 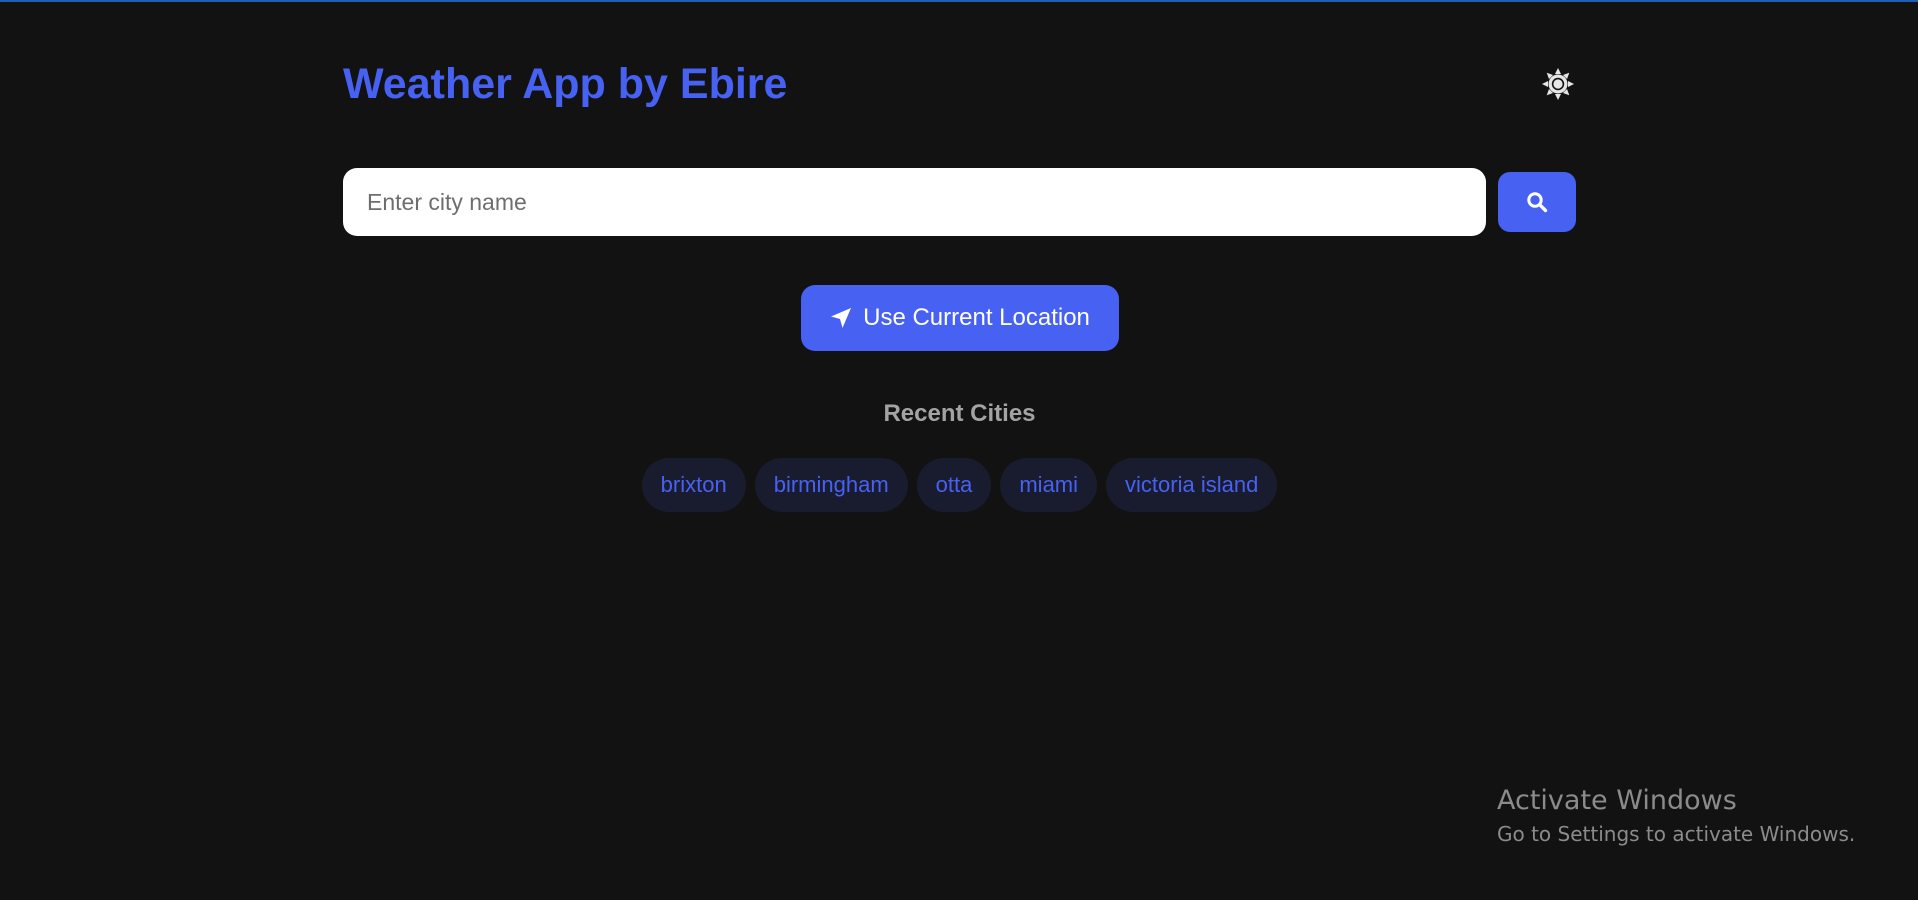 I want to click on theme-toggle-button, so click(x=1558, y=84).